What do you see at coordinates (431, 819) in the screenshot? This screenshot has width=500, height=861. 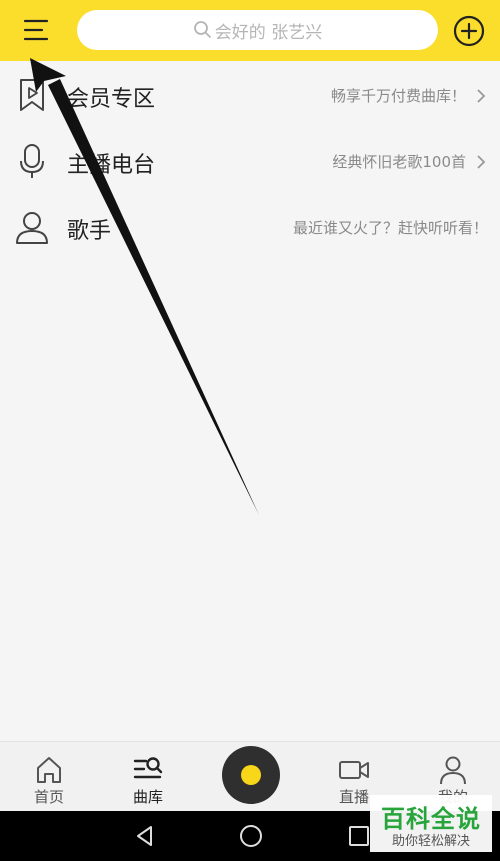 I see `watermark-title: 百科全说` at bounding box center [431, 819].